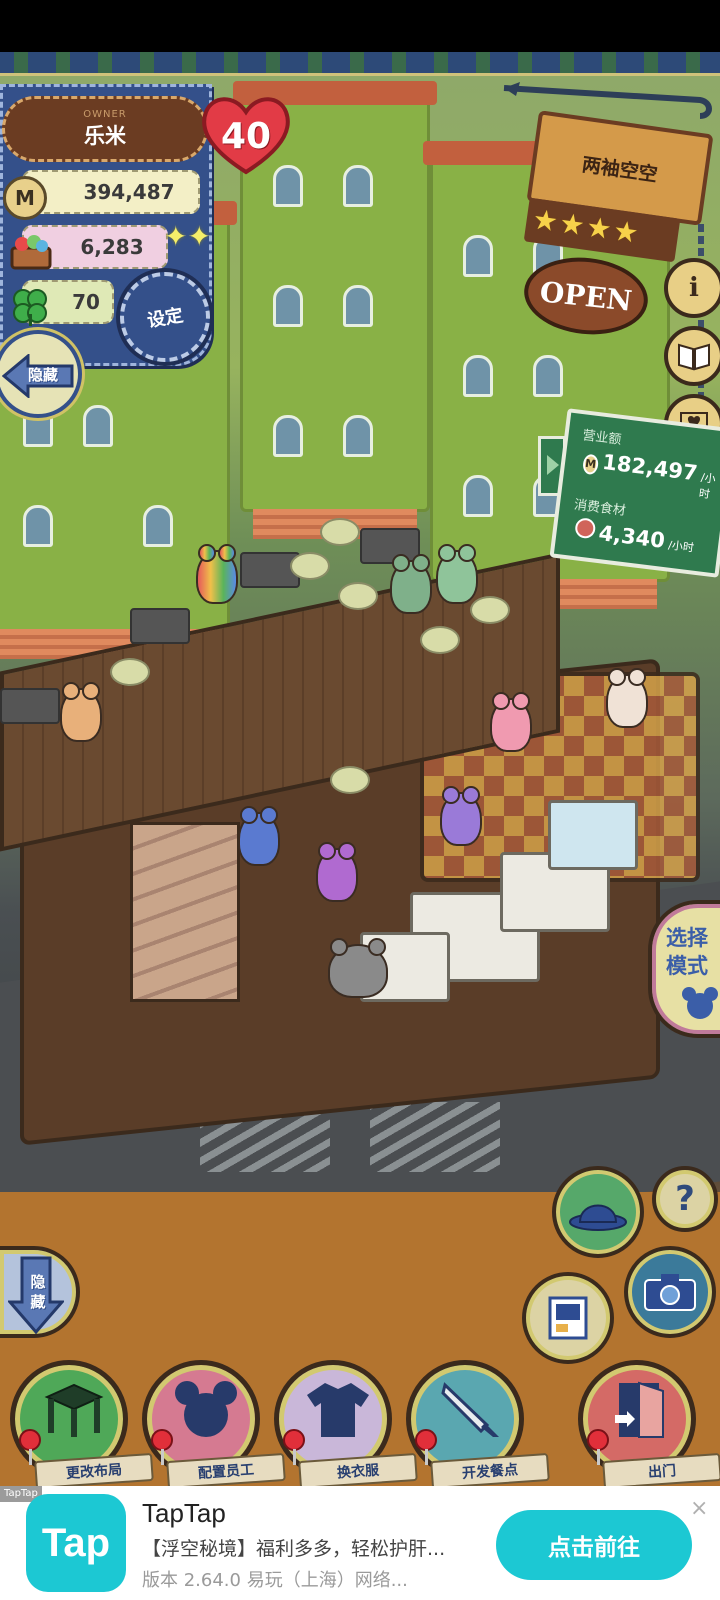  Describe the element at coordinates (511, 722) in the screenshot. I see `staff-cashier` at that location.